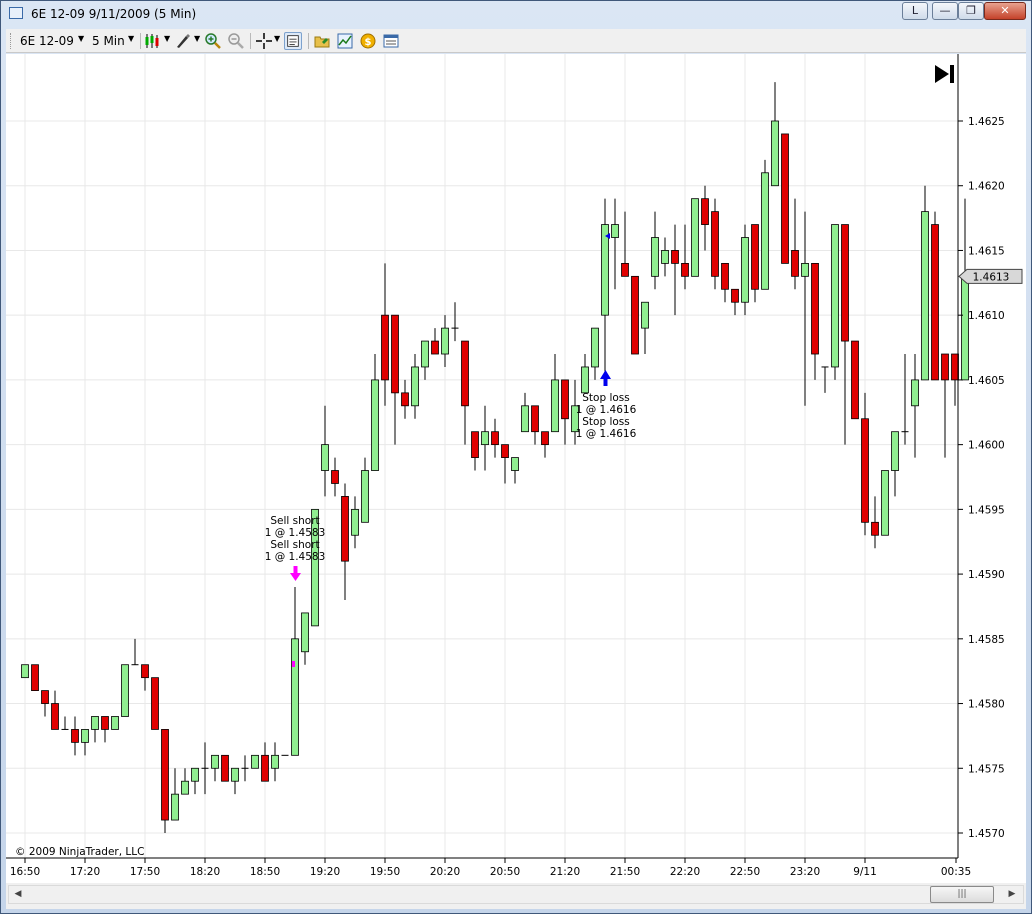  Describe the element at coordinates (12, 41) in the screenshot. I see `toolbar-grip` at that location.